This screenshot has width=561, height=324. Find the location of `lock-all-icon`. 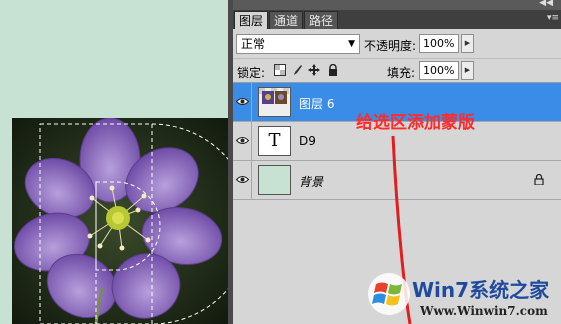

lock-all-icon is located at coordinates (333, 70).